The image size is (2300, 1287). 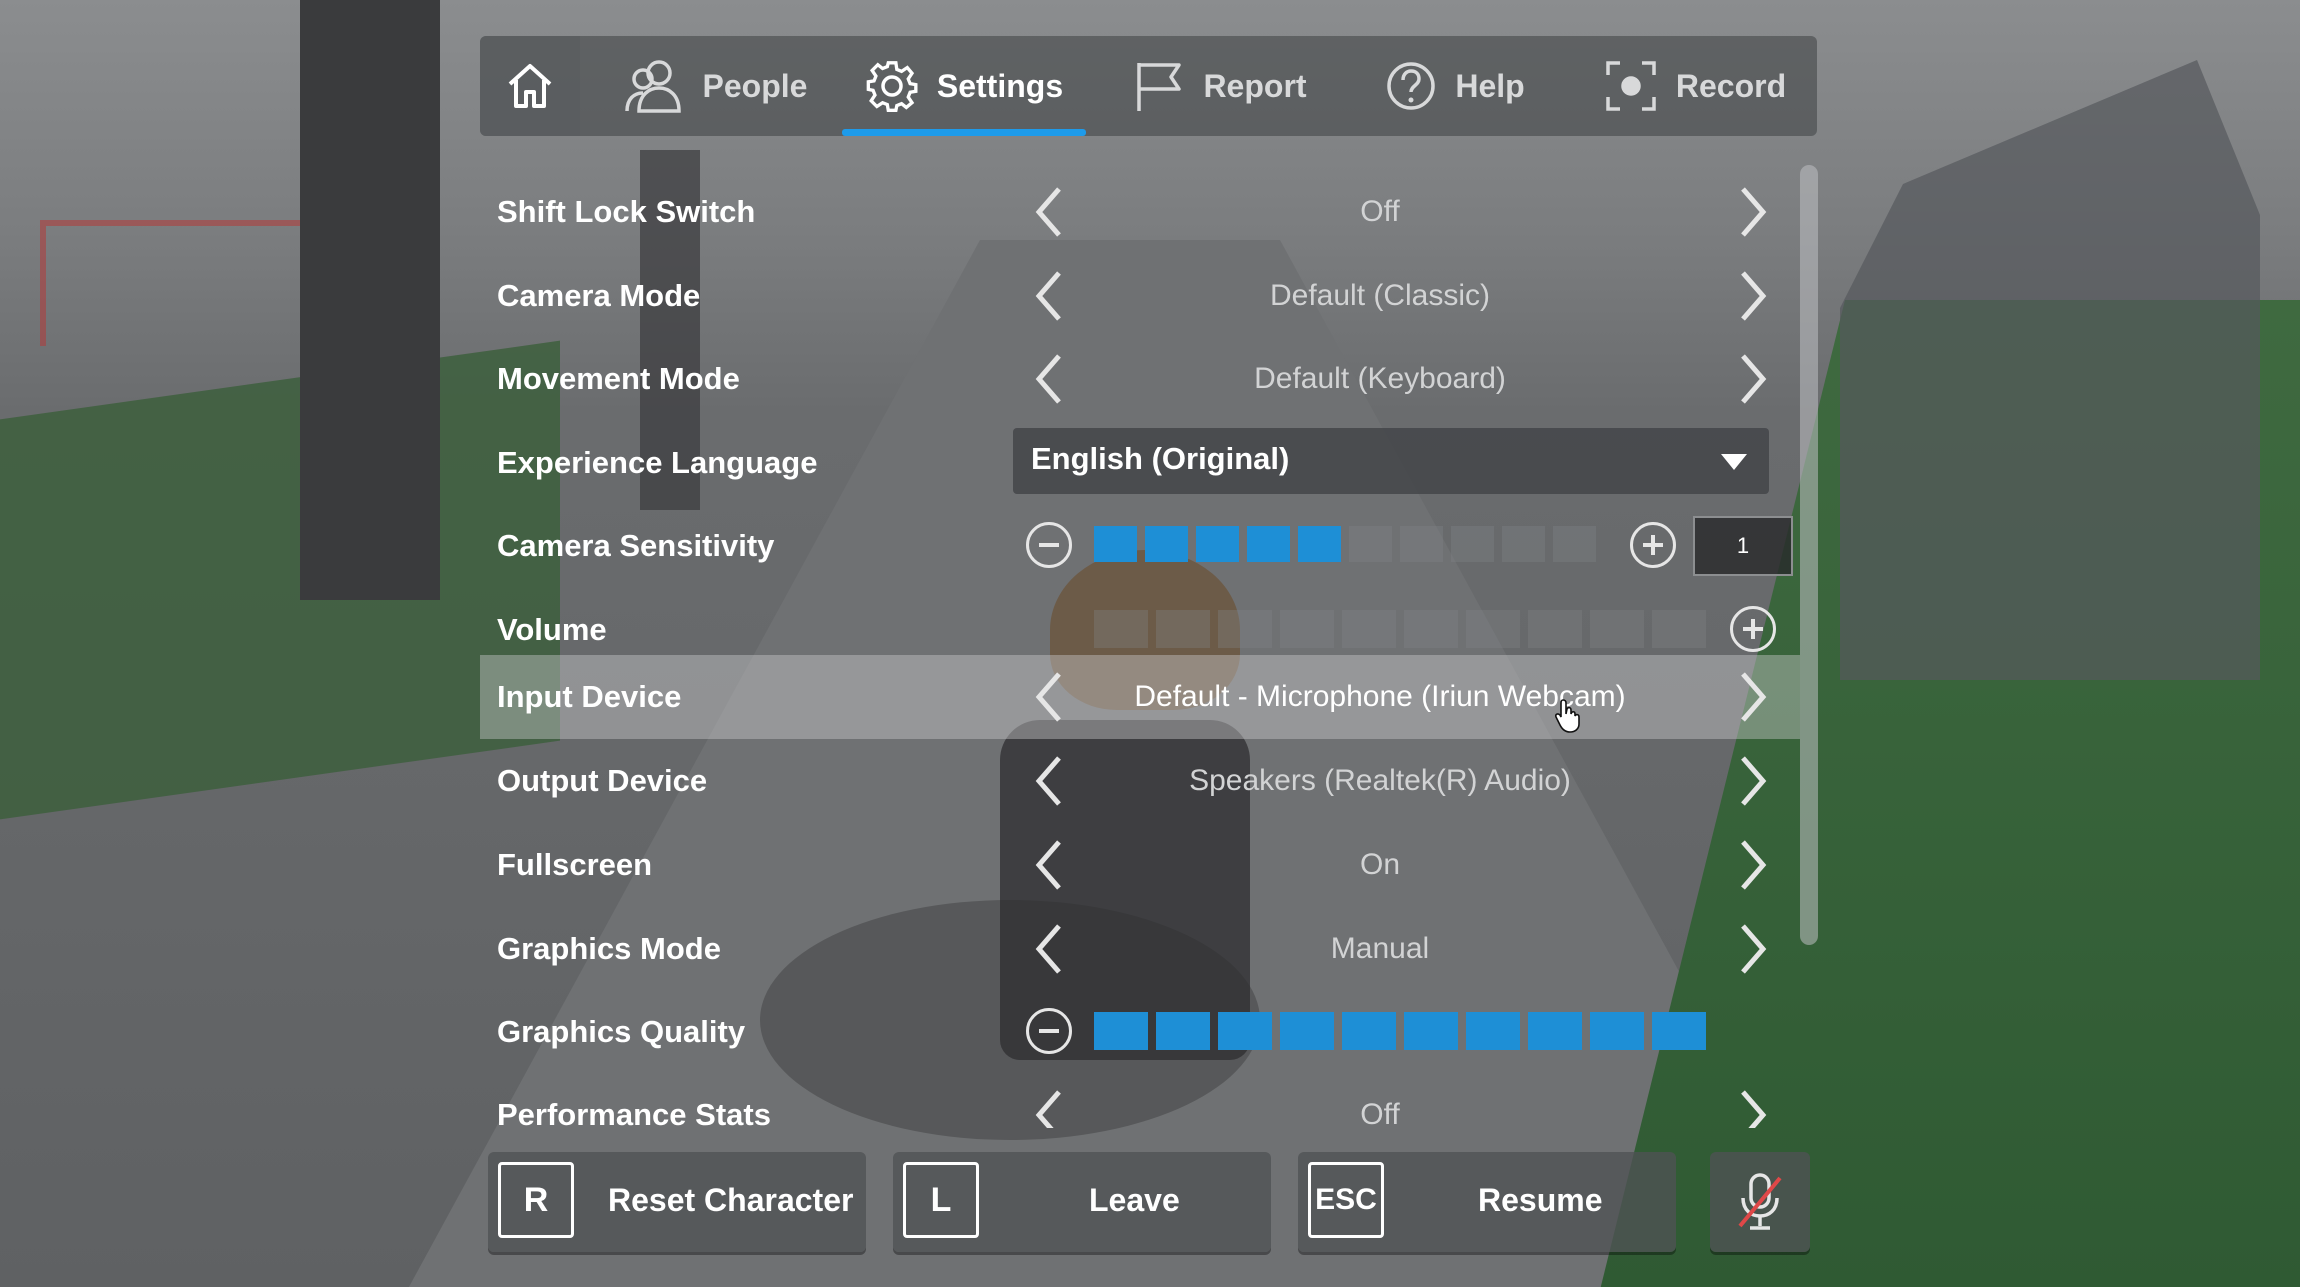 I want to click on tab-settings: Settings, so click(x=964, y=86).